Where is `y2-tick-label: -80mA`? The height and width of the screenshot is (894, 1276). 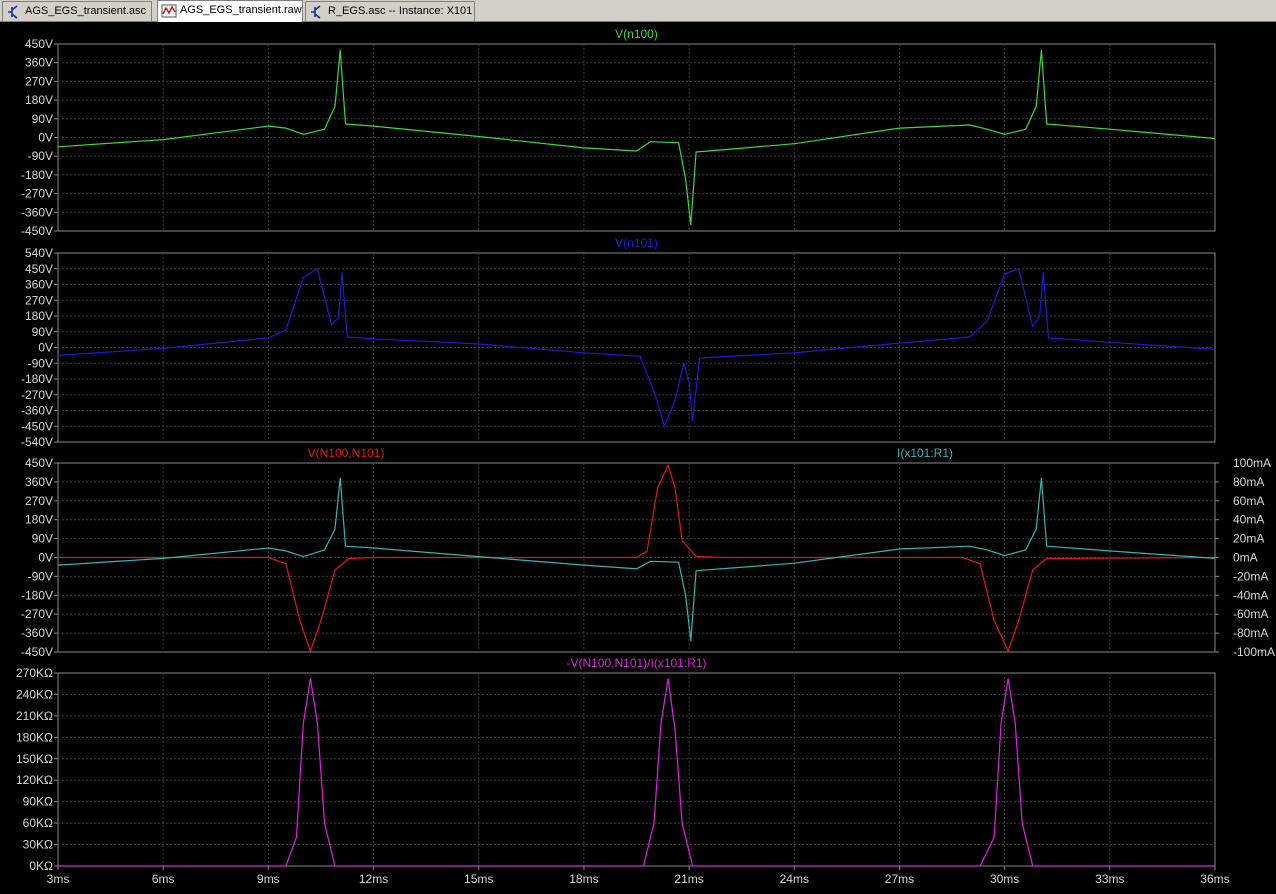 y2-tick-label: -80mA is located at coordinates (1250, 633).